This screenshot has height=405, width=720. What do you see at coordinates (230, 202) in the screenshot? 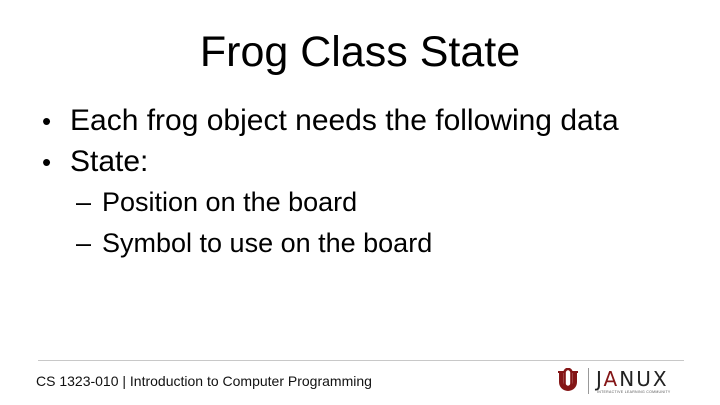
I see `sub-bullet-text: Position on the board` at bounding box center [230, 202].